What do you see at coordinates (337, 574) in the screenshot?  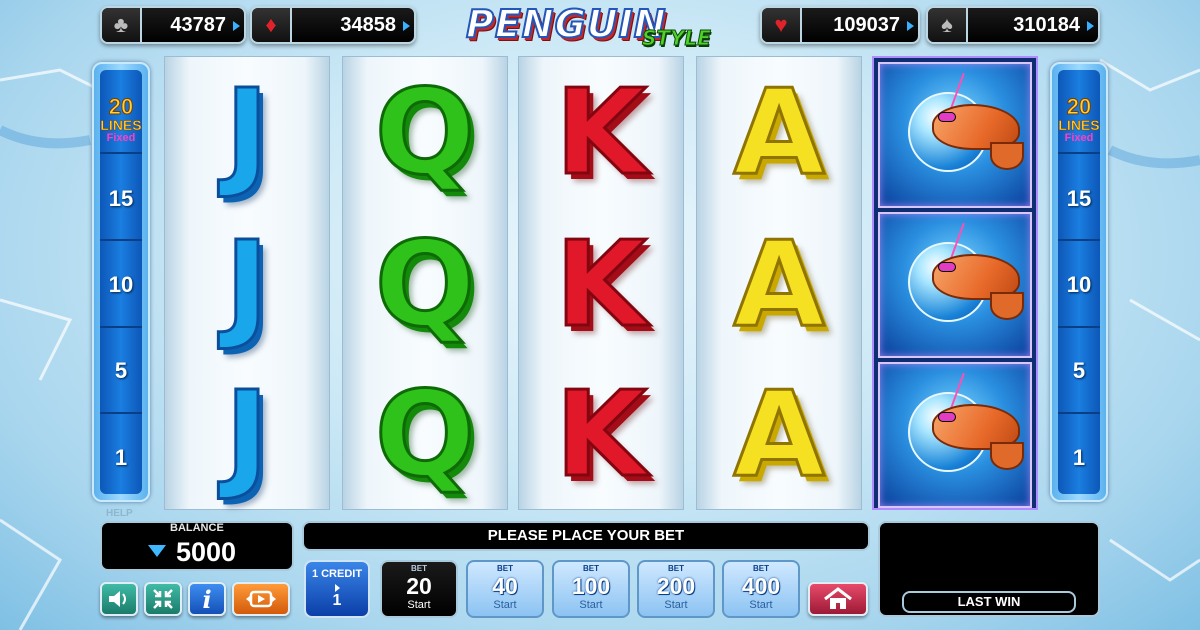 I see `credit-label: 1 CREDIT` at bounding box center [337, 574].